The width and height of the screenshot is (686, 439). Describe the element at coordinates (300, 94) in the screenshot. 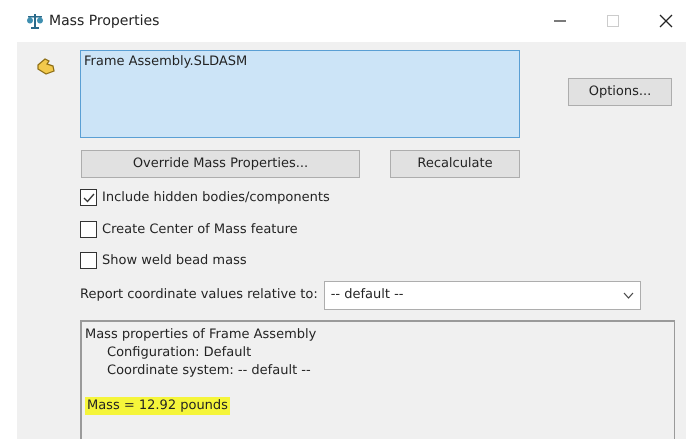

I see `selection-box: Frame Assembly.SLDASM` at that location.